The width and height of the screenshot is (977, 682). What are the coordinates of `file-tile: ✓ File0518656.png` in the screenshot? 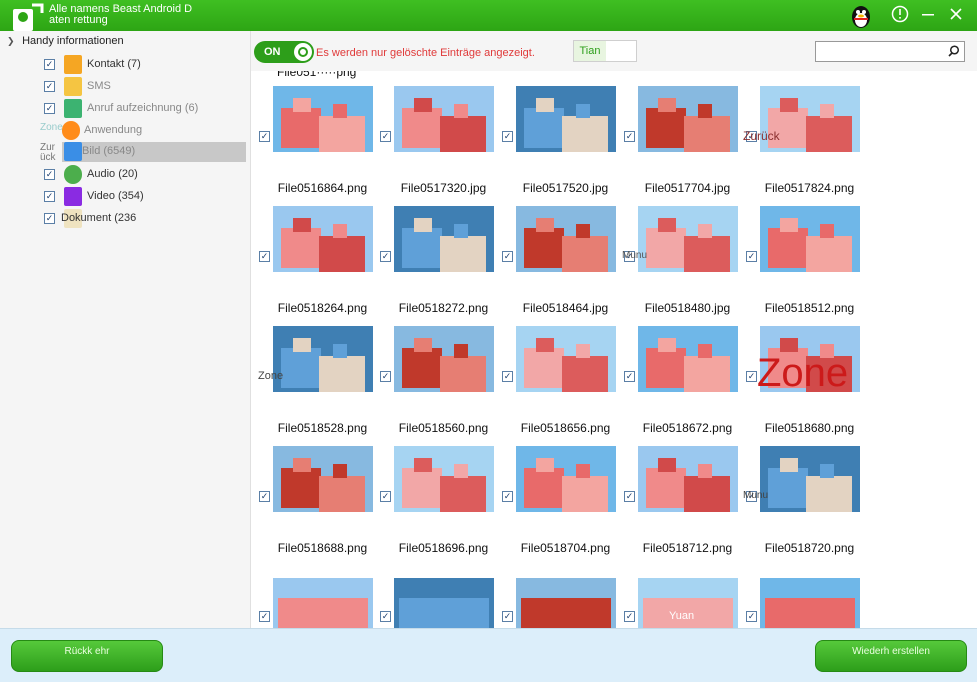 It's located at (555, 373).